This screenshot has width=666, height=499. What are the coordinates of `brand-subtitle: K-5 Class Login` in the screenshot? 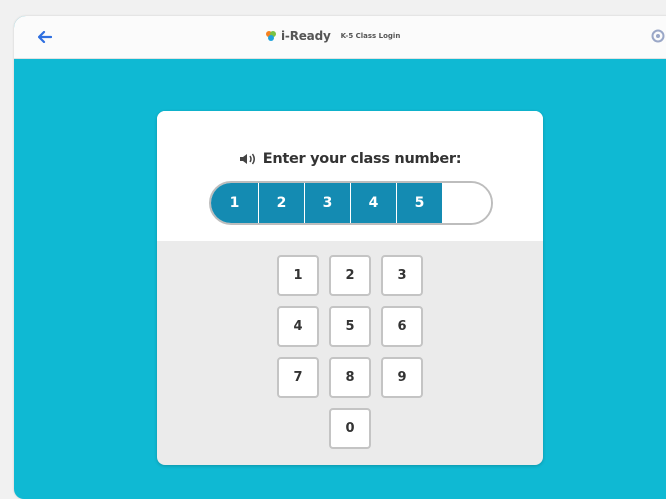 It's located at (370, 36).